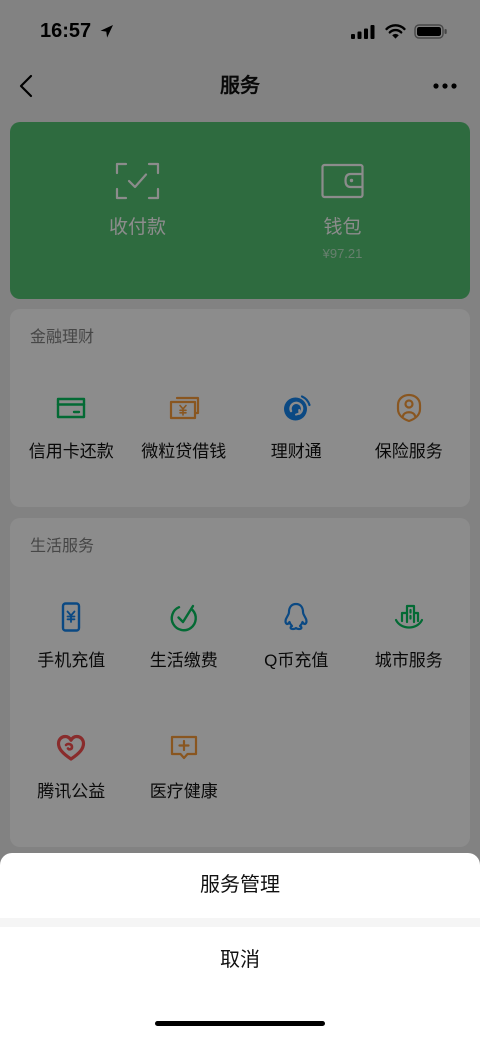 The width and height of the screenshot is (480, 1039). I want to click on cancel-label: 取消, so click(240, 960).